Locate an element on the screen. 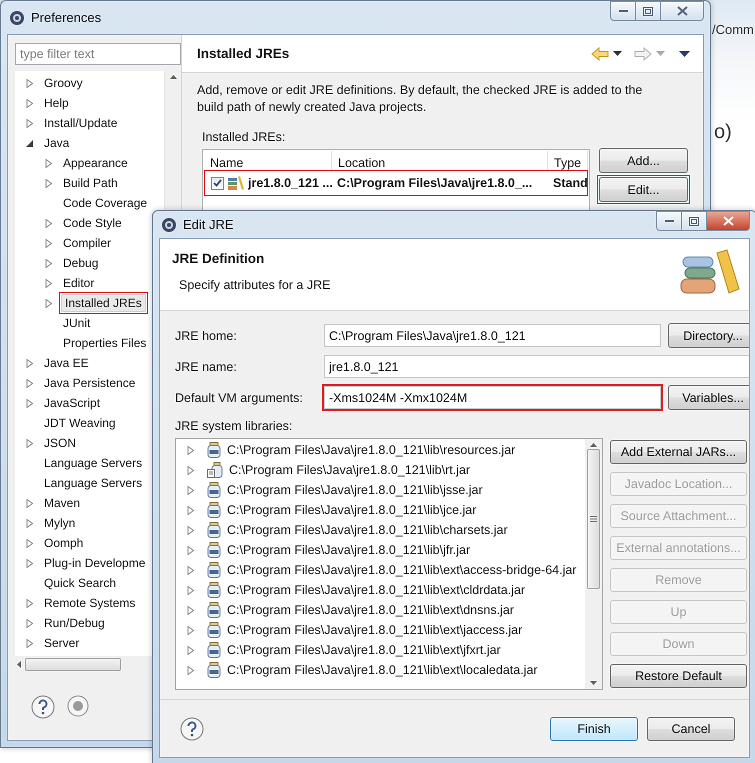  scroll-down-icon is located at coordinates (593, 683).